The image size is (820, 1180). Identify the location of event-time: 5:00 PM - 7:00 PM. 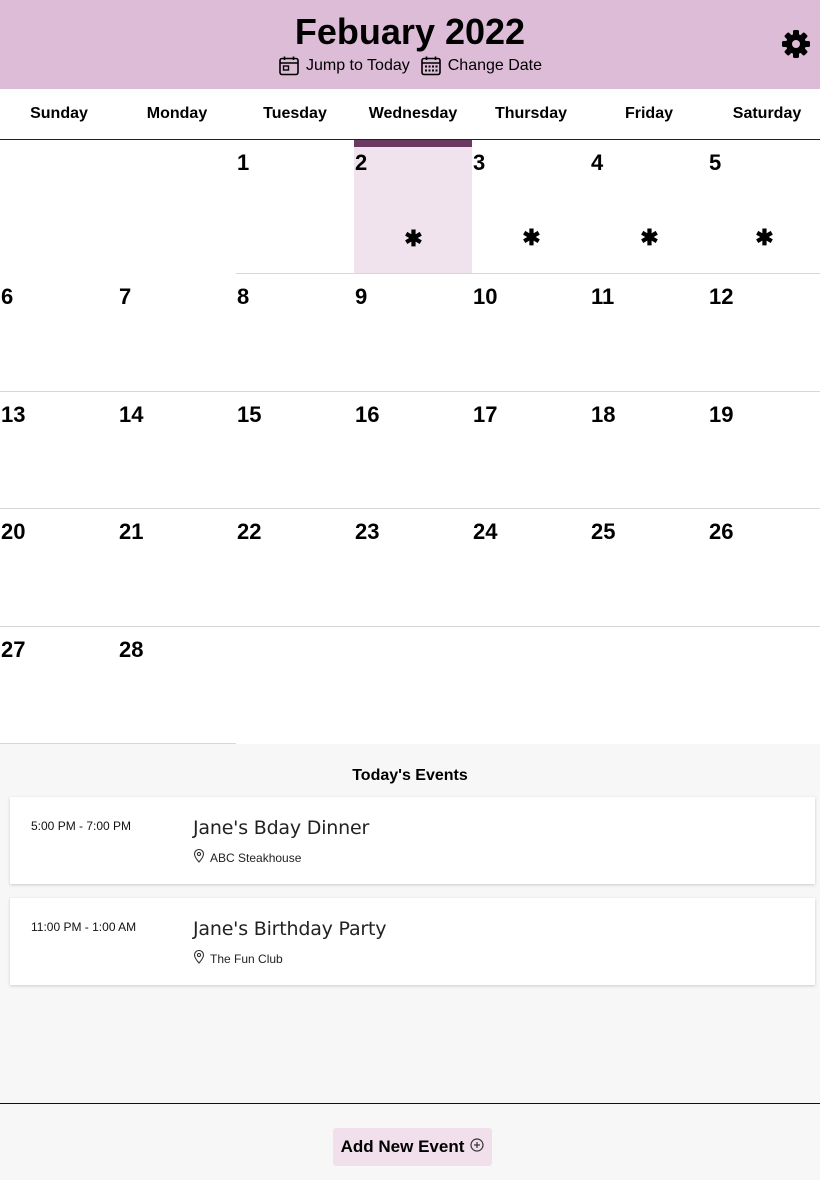
(81, 826).